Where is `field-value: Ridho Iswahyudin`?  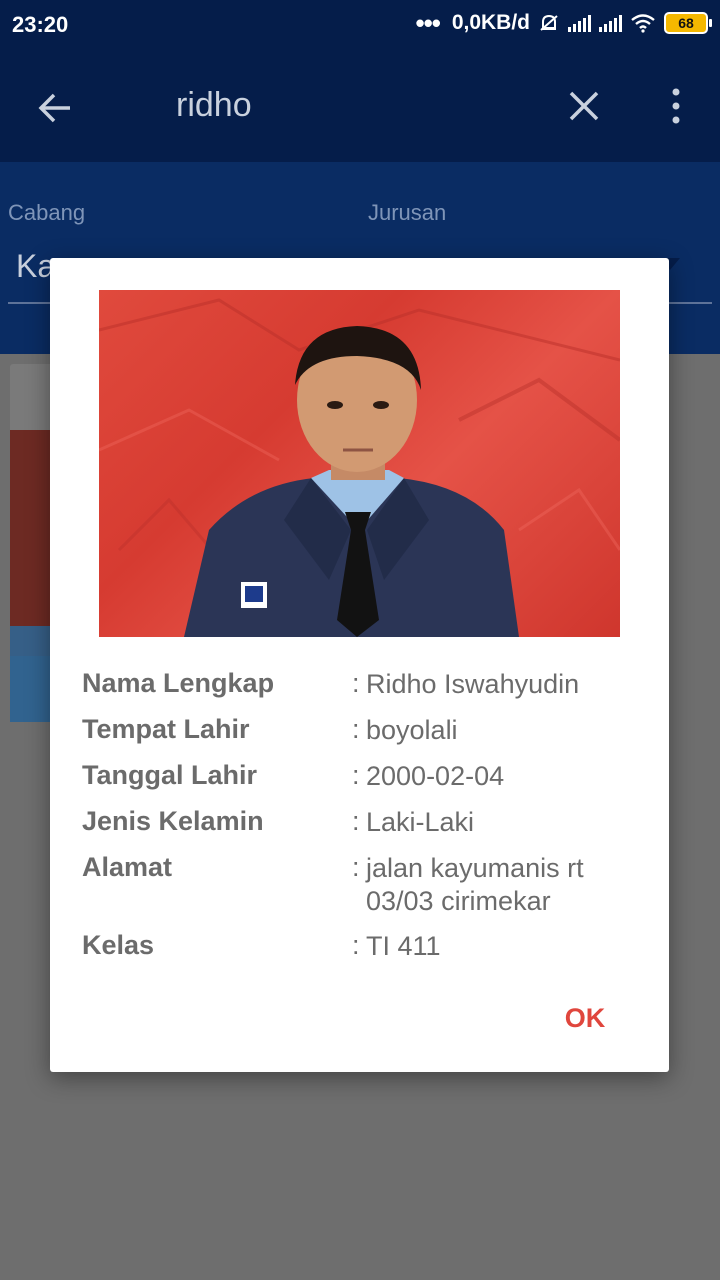 field-value: Ridho Iswahyudin is located at coordinates (473, 684).